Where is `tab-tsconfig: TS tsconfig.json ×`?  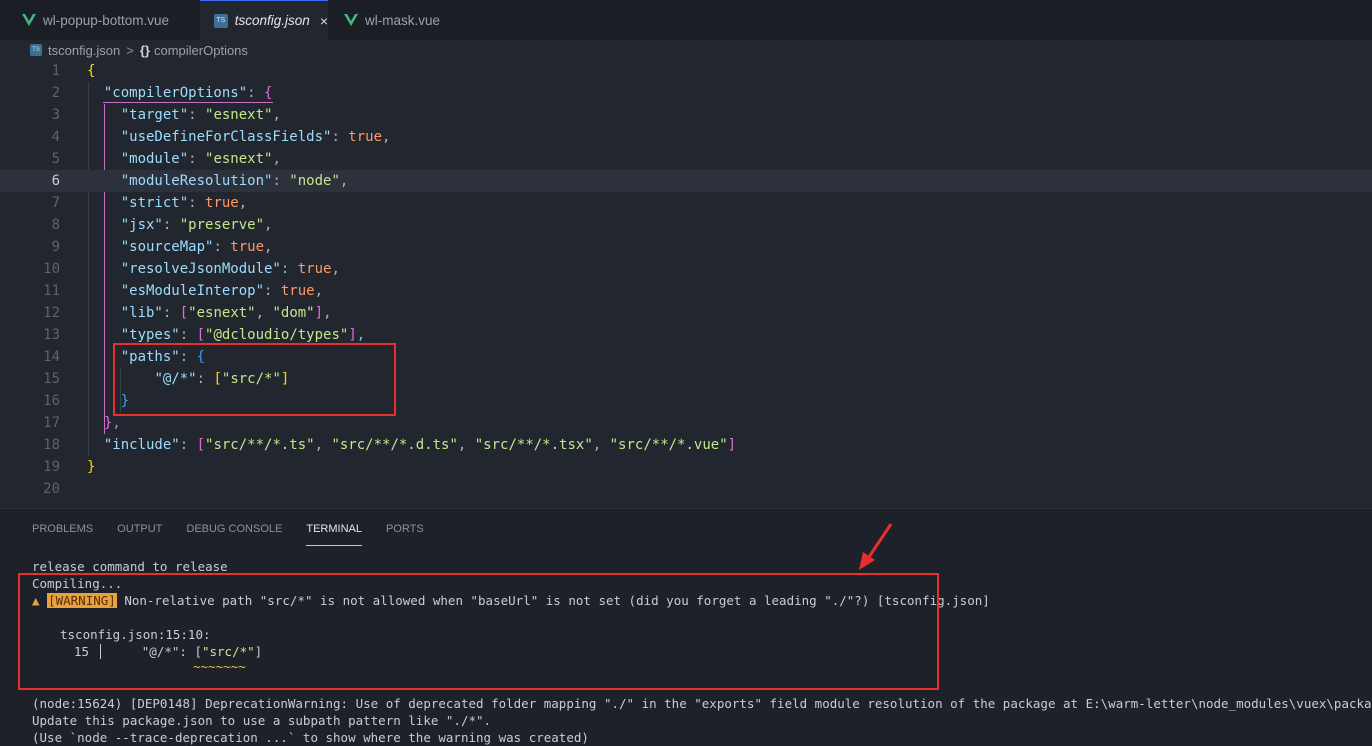
tab-tsconfig: TS tsconfig.json × is located at coordinates (264, 20).